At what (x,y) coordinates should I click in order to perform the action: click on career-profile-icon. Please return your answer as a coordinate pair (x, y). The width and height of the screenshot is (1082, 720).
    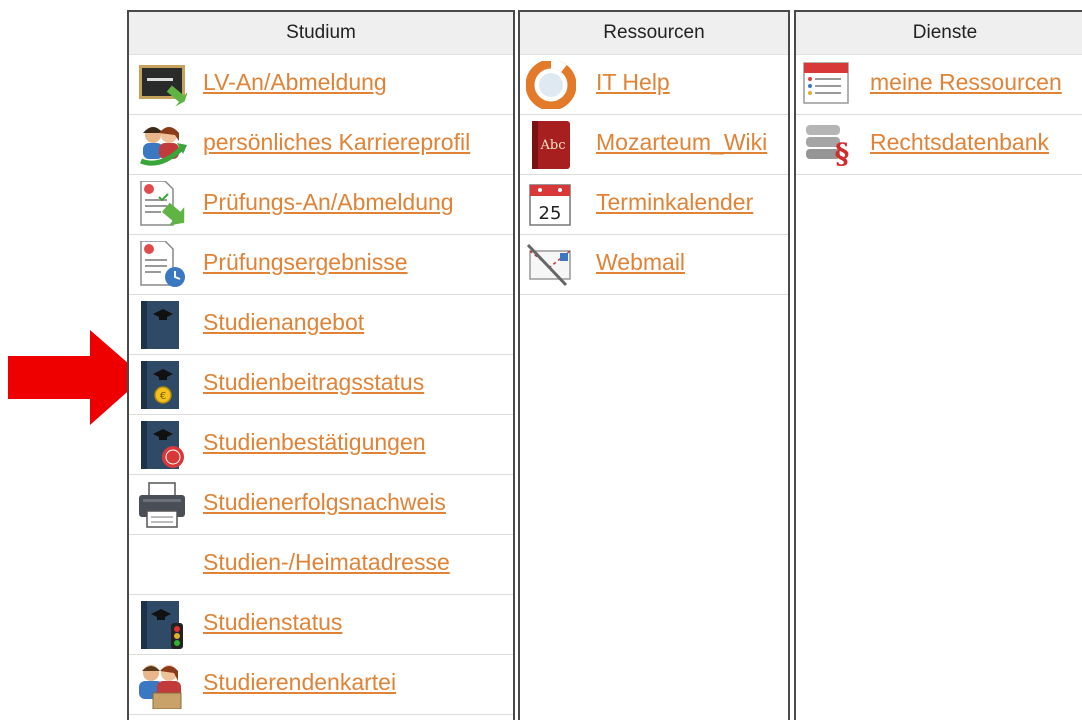
    Looking at the image, I should click on (163, 146).